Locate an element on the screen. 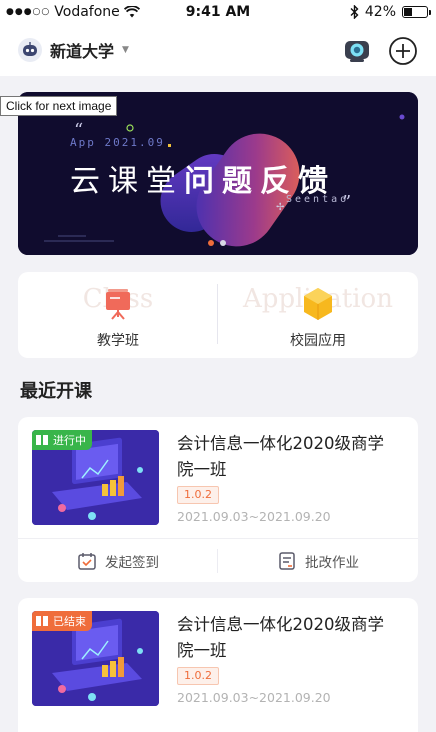 The width and height of the screenshot is (436, 732). document-icon is located at coordinates (287, 560).